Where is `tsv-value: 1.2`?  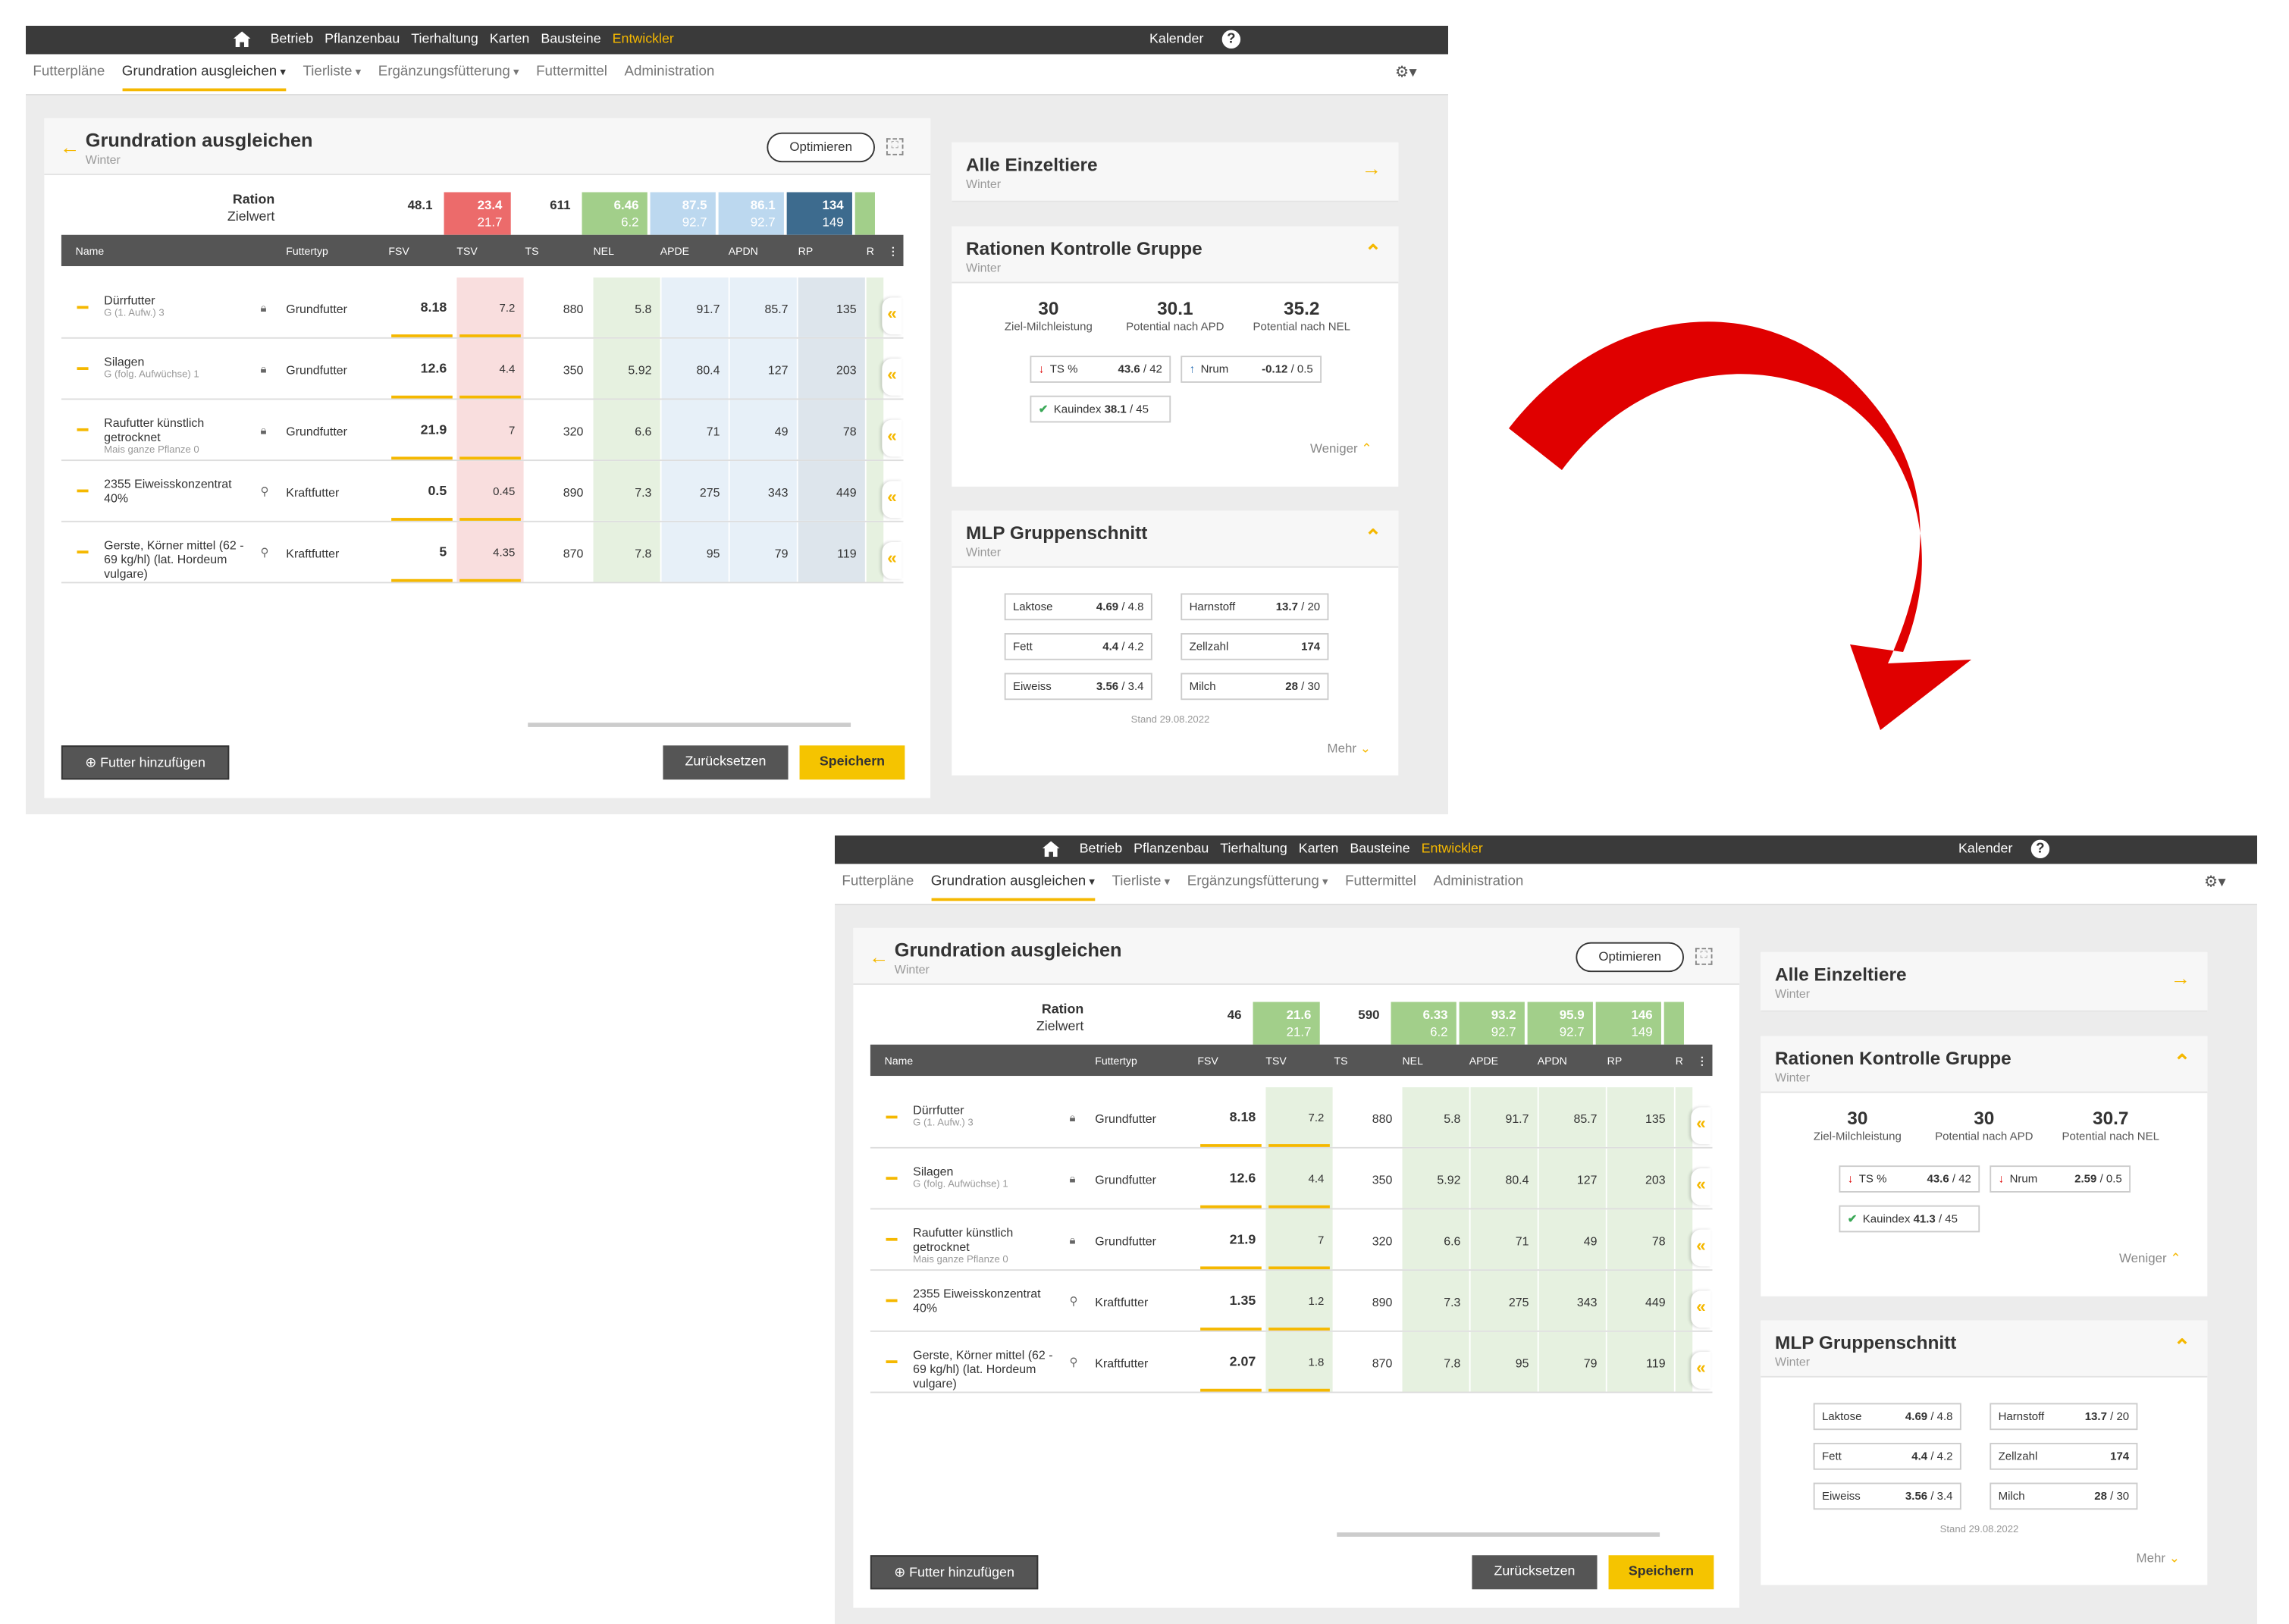 tsv-value: 1.2 is located at coordinates (1294, 1301).